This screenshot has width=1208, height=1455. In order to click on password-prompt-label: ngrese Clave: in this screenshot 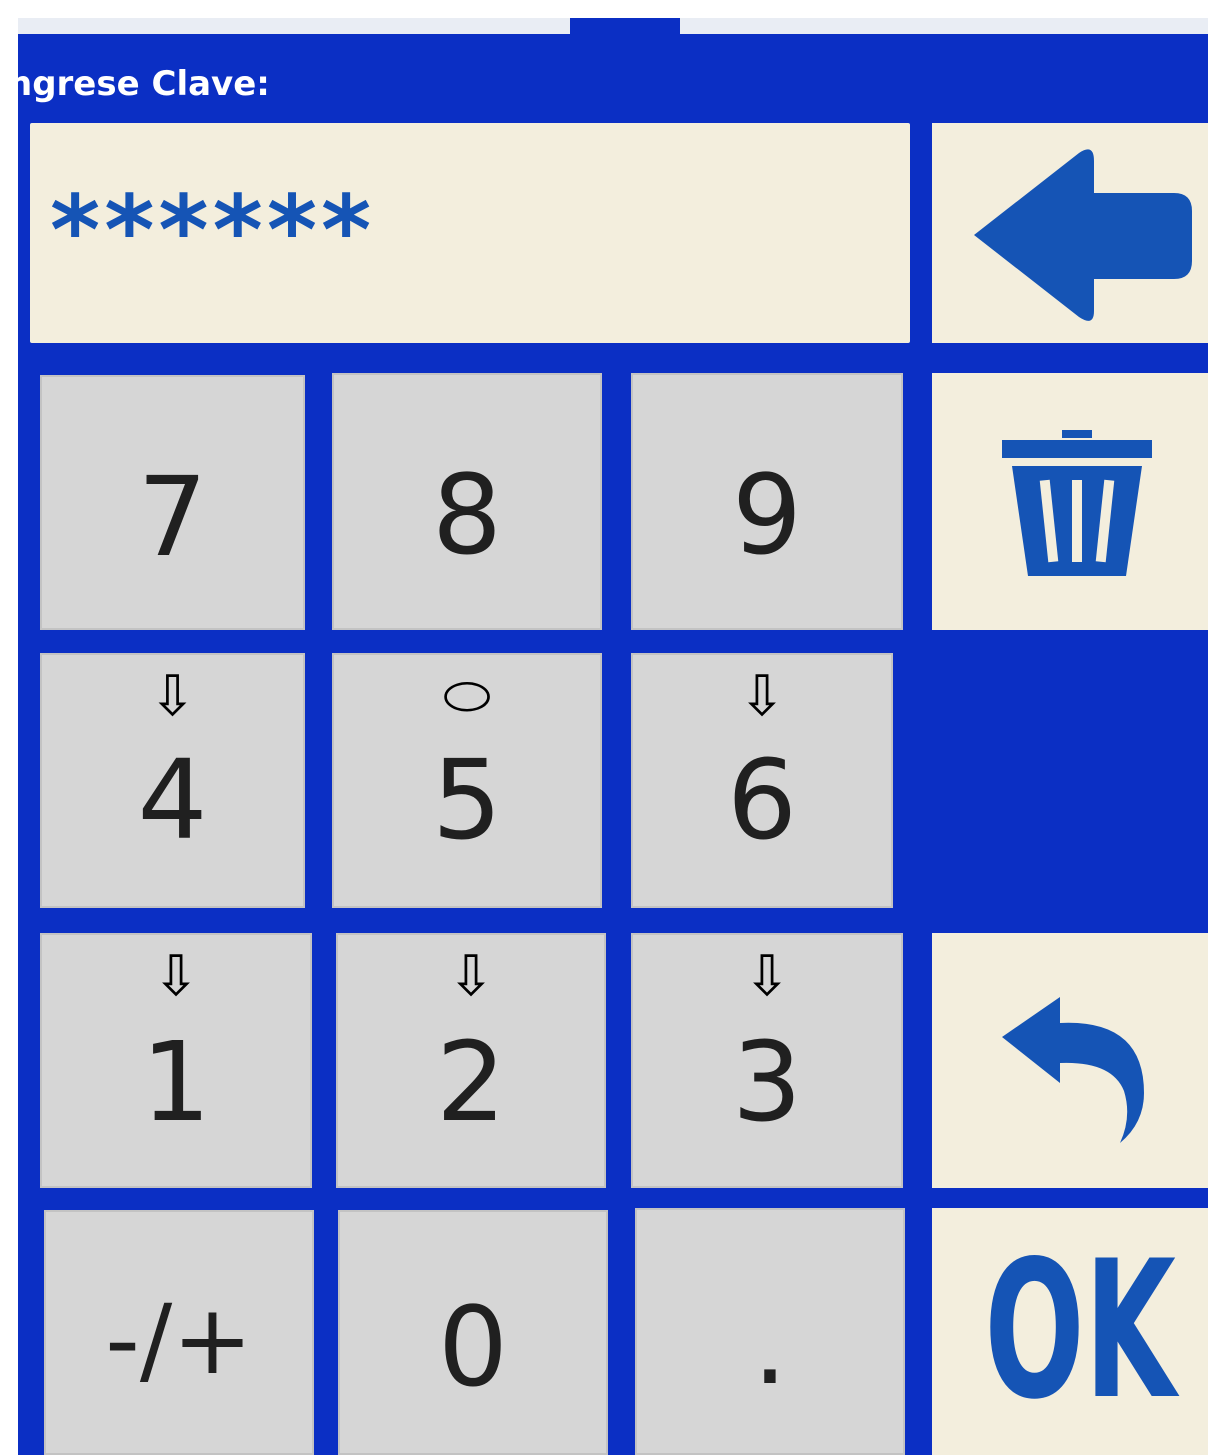, I will do `click(144, 84)`.